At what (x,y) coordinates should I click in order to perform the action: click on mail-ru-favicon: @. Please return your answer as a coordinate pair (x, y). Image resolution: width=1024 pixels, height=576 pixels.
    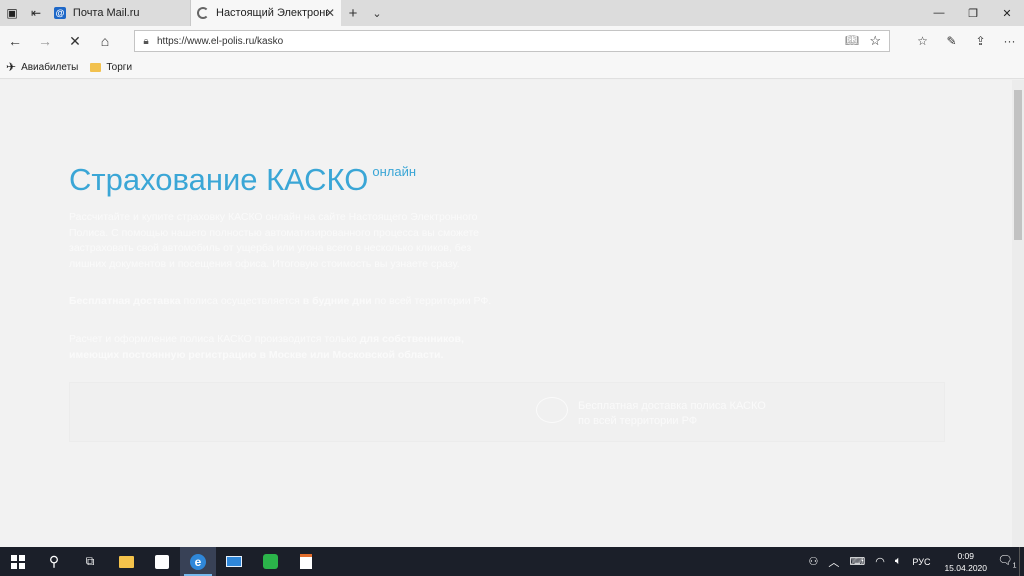
    Looking at the image, I should click on (60, 13).